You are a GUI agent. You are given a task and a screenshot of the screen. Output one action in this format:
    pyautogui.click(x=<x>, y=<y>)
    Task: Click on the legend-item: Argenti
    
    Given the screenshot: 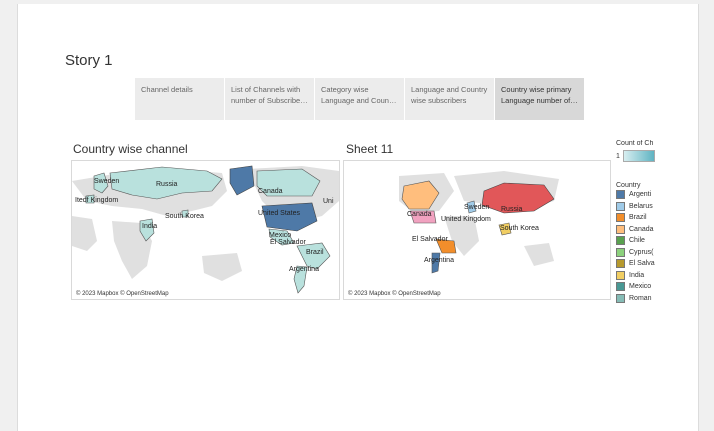 What is the action you would take?
    pyautogui.click(x=636, y=195)
    